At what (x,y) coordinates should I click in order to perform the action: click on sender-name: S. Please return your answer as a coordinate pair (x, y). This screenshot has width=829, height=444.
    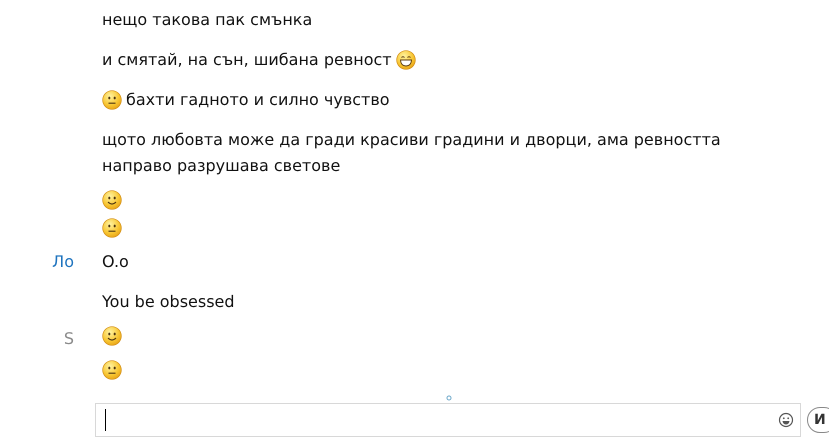
    Looking at the image, I should click on (69, 339).